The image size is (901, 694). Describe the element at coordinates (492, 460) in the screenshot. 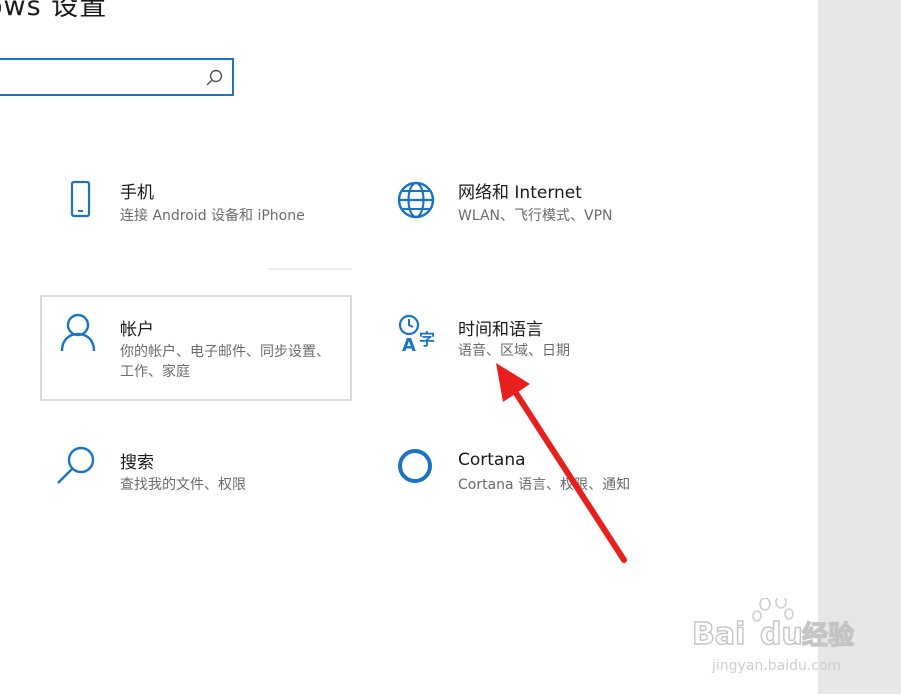

I see `tile-title: Cortana` at that location.